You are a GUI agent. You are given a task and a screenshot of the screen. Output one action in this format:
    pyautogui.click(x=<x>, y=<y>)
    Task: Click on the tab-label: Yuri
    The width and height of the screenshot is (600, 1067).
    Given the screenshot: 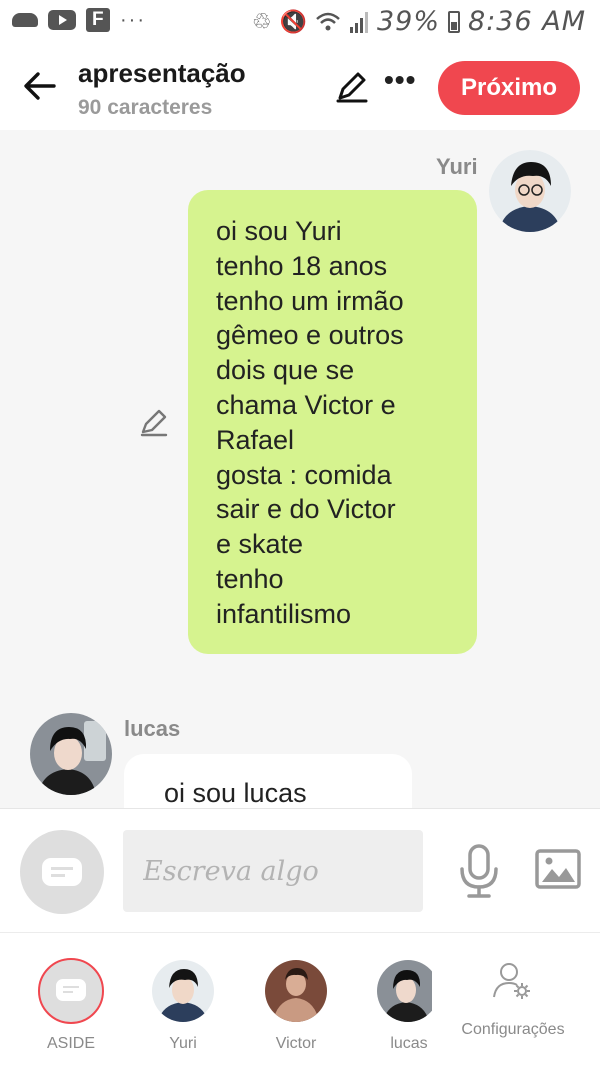 What is the action you would take?
    pyautogui.click(x=183, y=1043)
    